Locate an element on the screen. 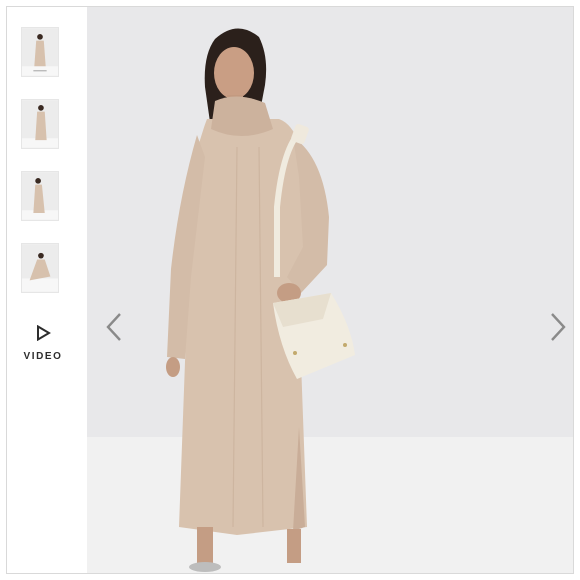 This screenshot has height=580, width=580. thumbnail-seated is located at coordinates (40, 268).